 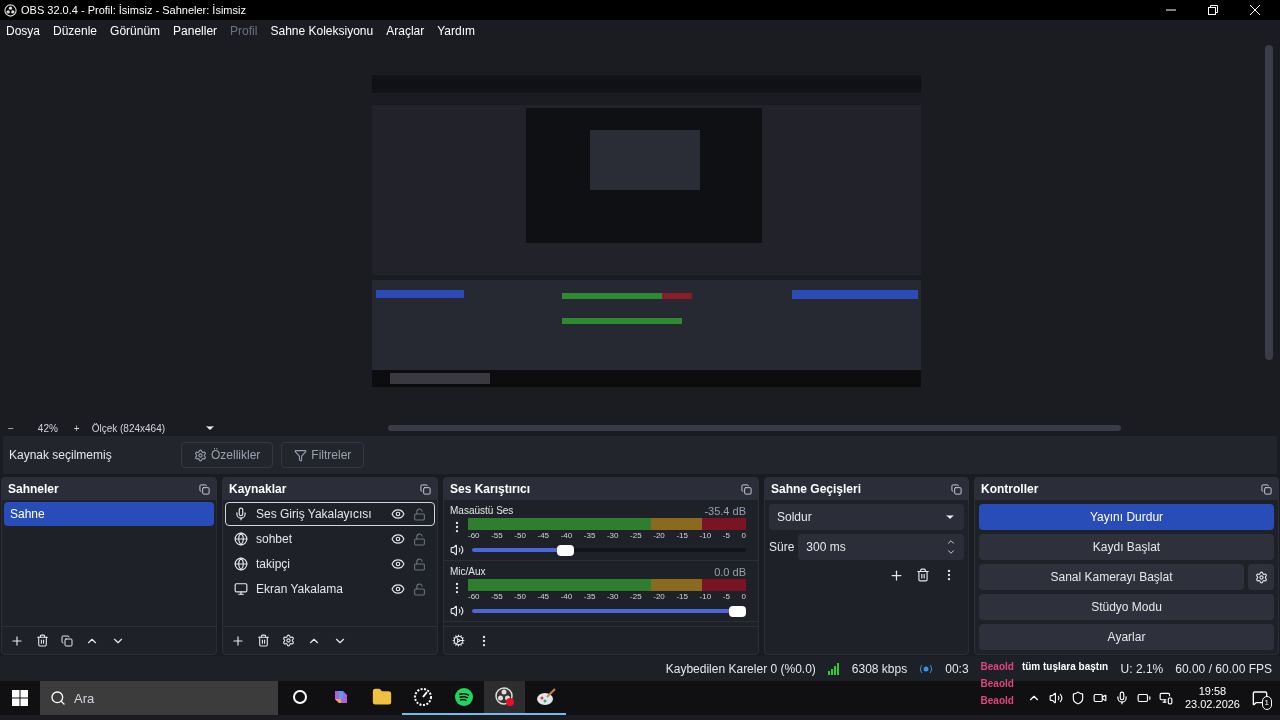 I want to click on menu-item: Dosya, so click(x=23, y=31).